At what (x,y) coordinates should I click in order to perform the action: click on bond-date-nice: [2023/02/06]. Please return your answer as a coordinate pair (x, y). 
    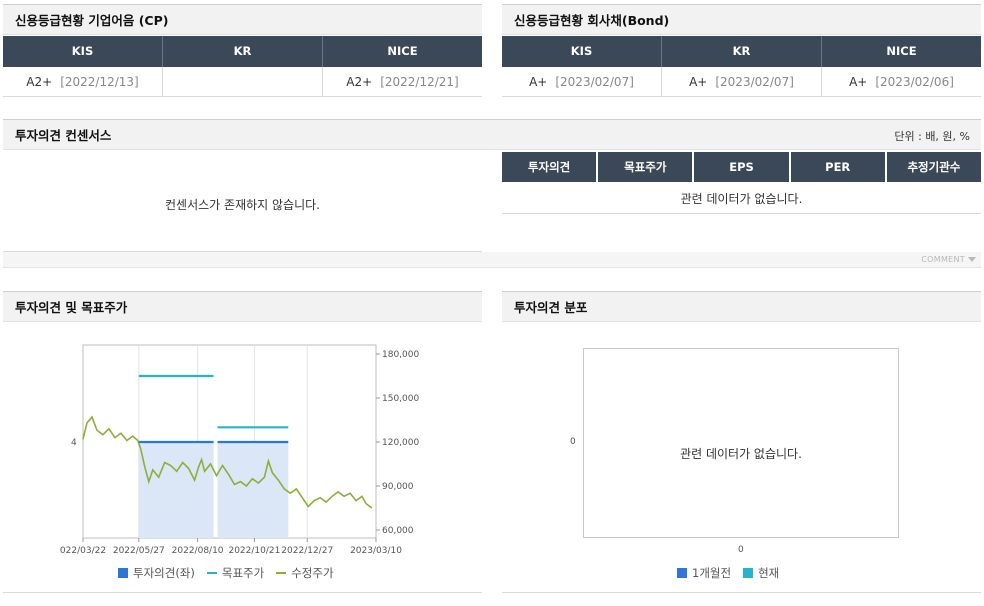
    Looking at the image, I should click on (914, 82).